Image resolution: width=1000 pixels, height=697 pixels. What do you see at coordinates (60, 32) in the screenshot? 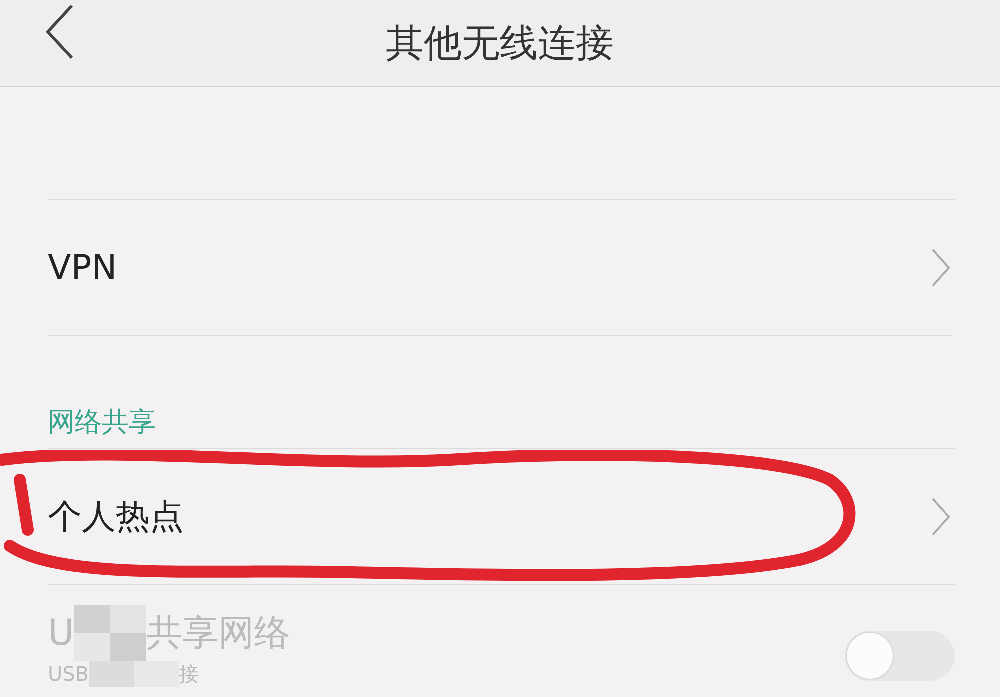
I see `back-icon` at bounding box center [60, 32].